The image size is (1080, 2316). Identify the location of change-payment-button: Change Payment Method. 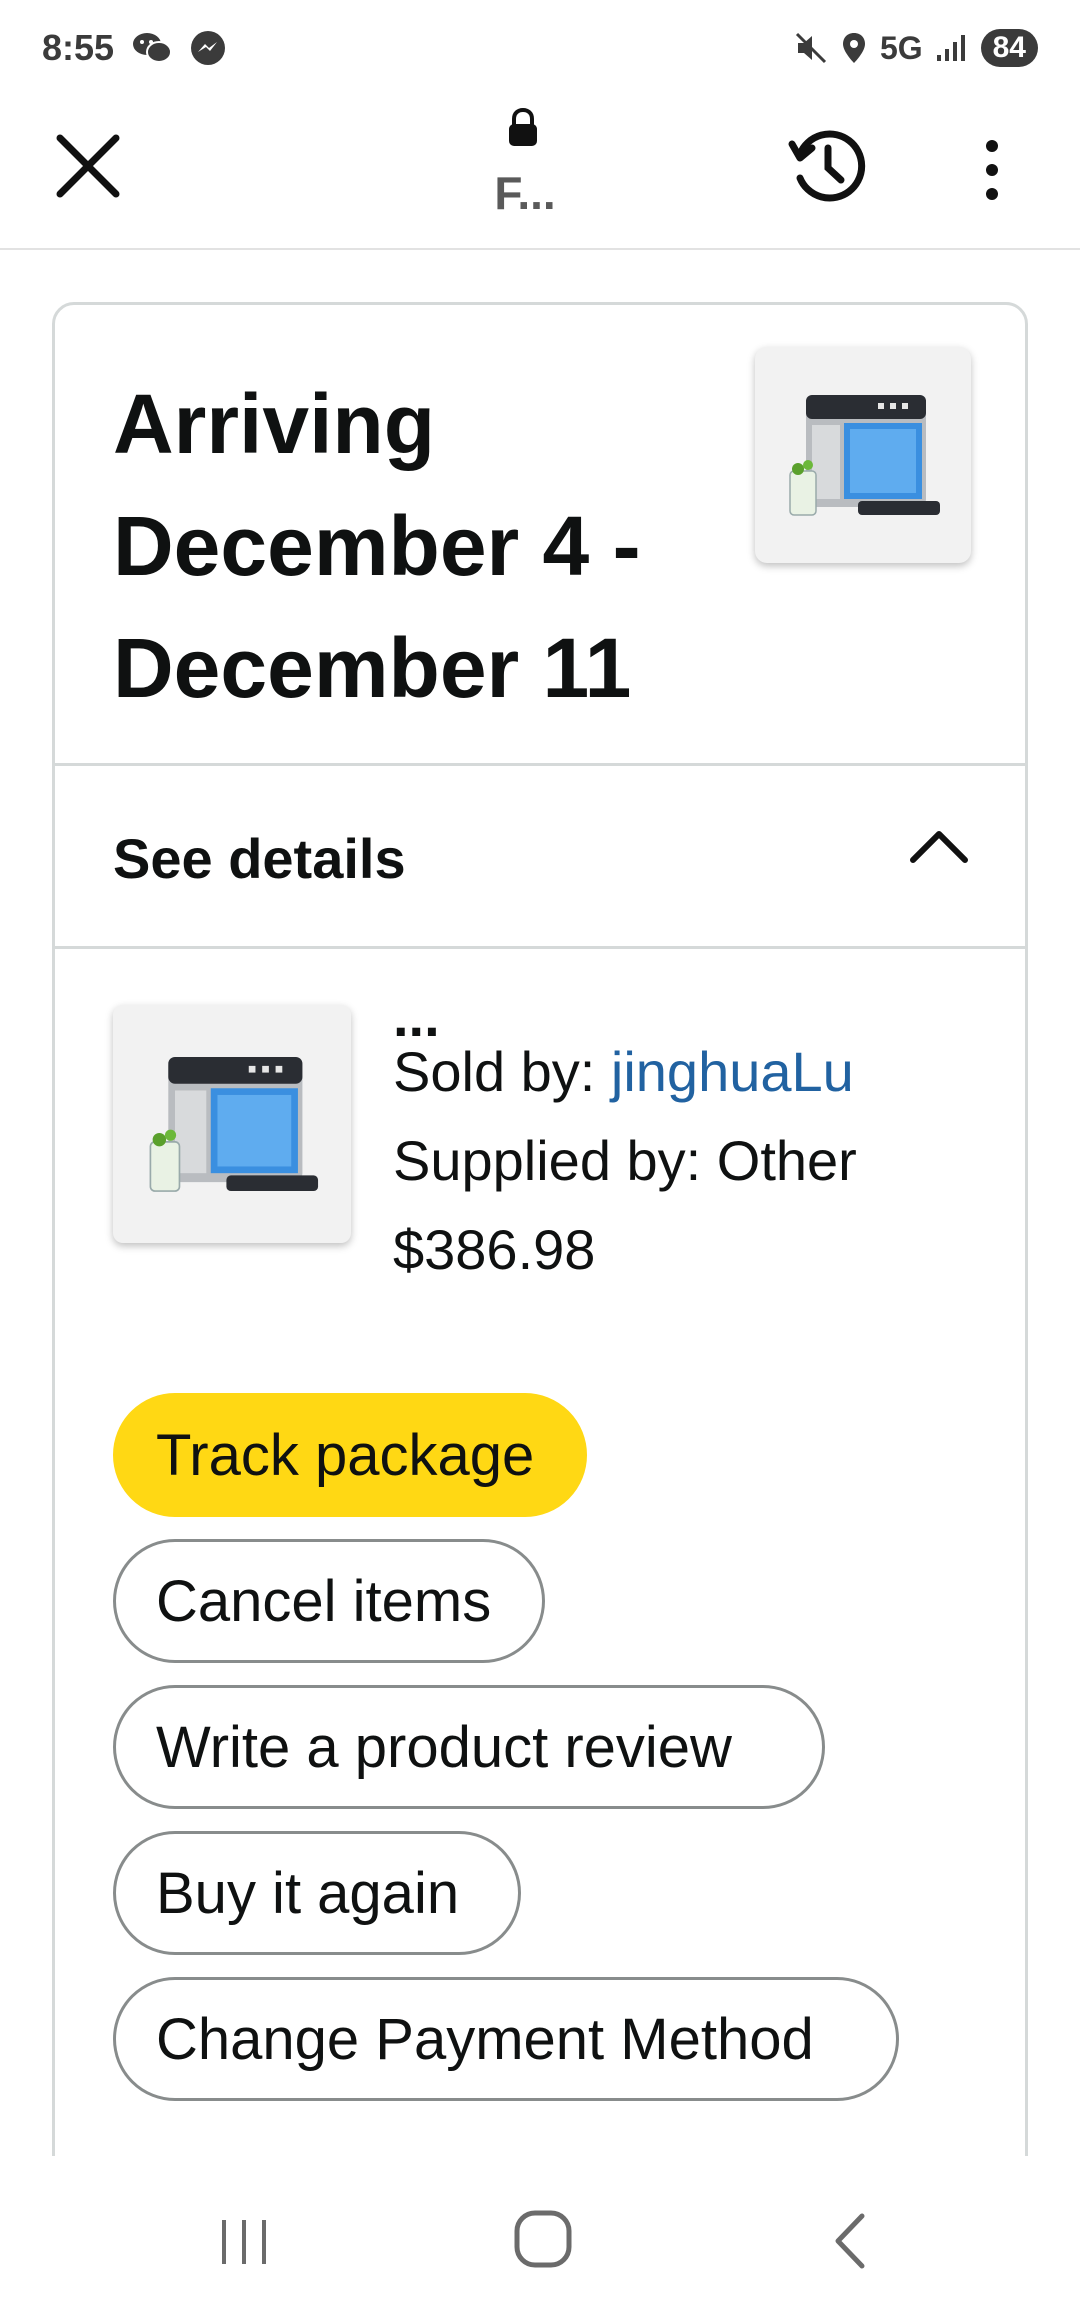
(506, 2039).